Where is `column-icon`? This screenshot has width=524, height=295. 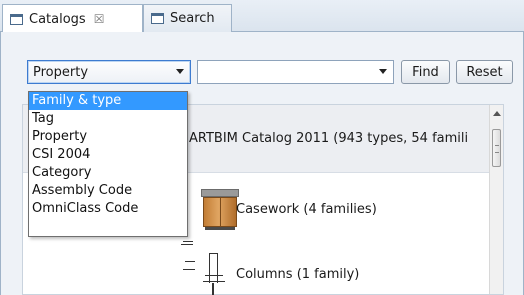 column-icon is located at coordinates (205, 267).